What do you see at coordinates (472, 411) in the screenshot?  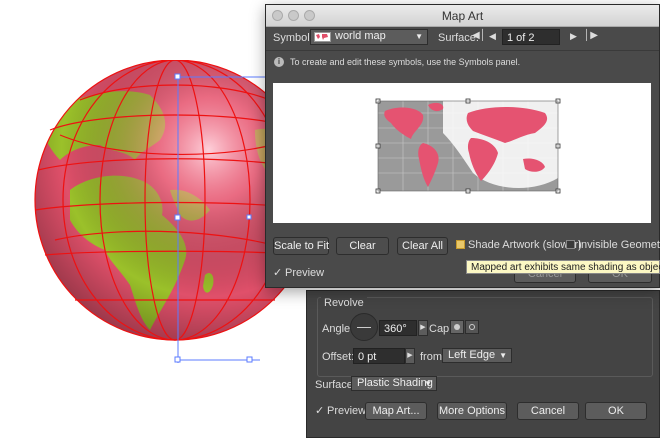 I see `more-options-button: More Options` at bounding box center [472, 411].